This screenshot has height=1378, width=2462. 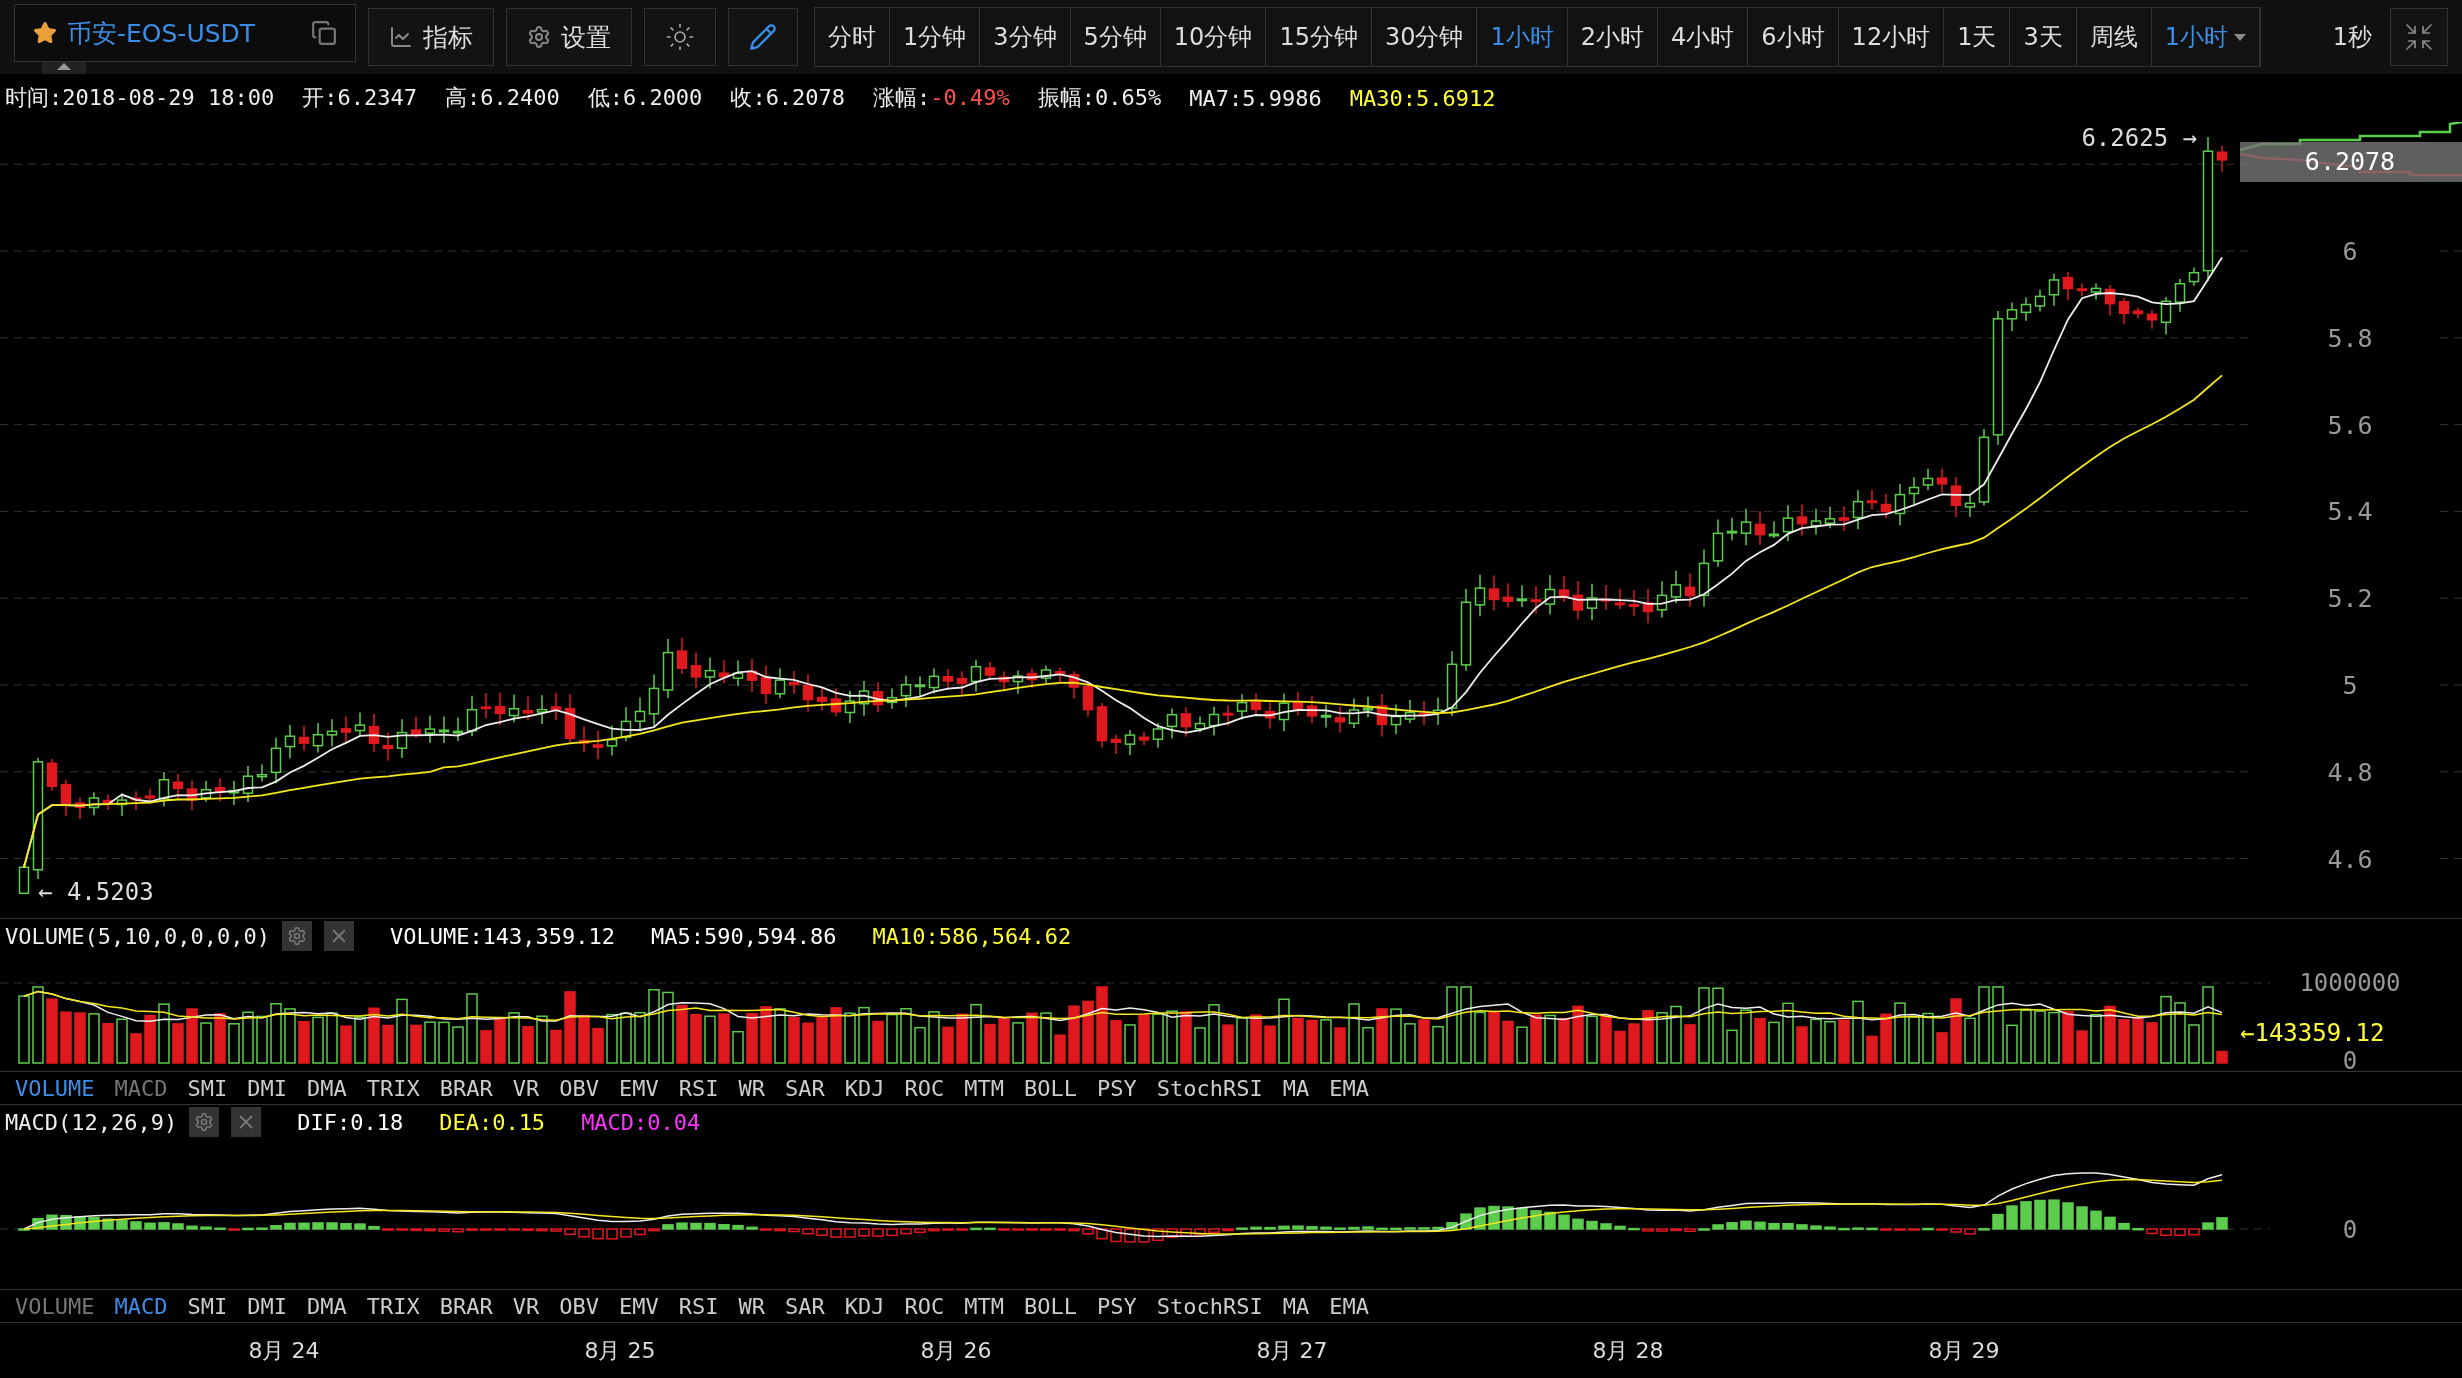 I want to click on low-price-marker: ← 4.5203, so click(x=96, y=892).